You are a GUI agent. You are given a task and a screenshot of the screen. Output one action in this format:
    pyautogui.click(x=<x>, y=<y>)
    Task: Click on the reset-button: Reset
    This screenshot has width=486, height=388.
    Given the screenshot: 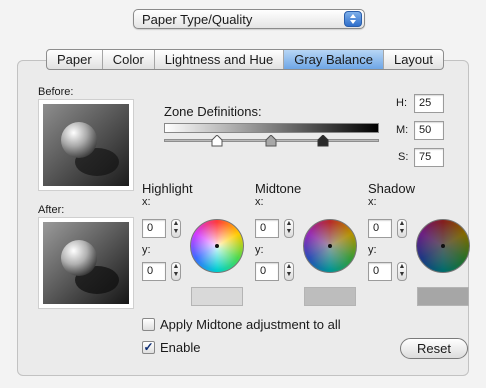 What is the action you would take?
    pyautogui.click(x=434, y=348)
    